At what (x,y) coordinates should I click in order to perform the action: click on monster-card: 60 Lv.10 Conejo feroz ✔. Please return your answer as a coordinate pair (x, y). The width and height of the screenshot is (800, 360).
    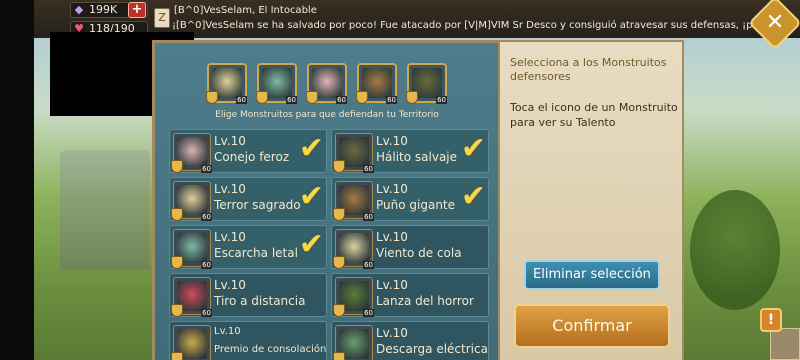
    Looking at the image, I should click on (248, 151).